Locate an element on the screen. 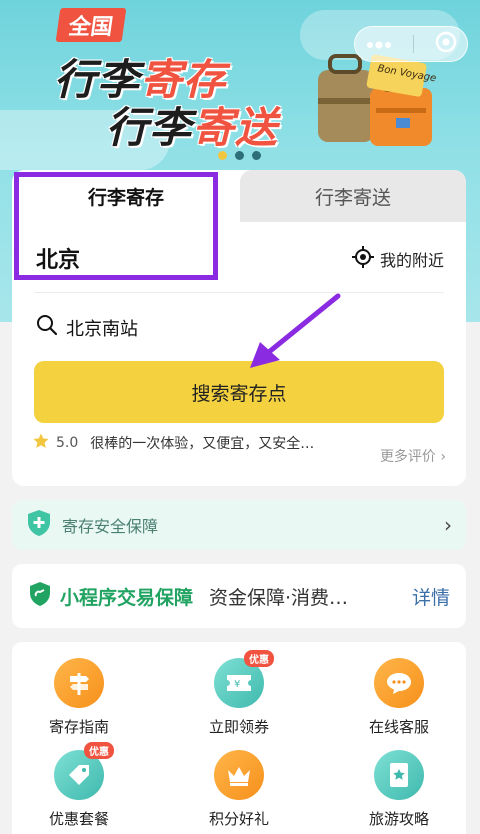  nearby-label: 我的附近 is located at coordinates (411, 260).